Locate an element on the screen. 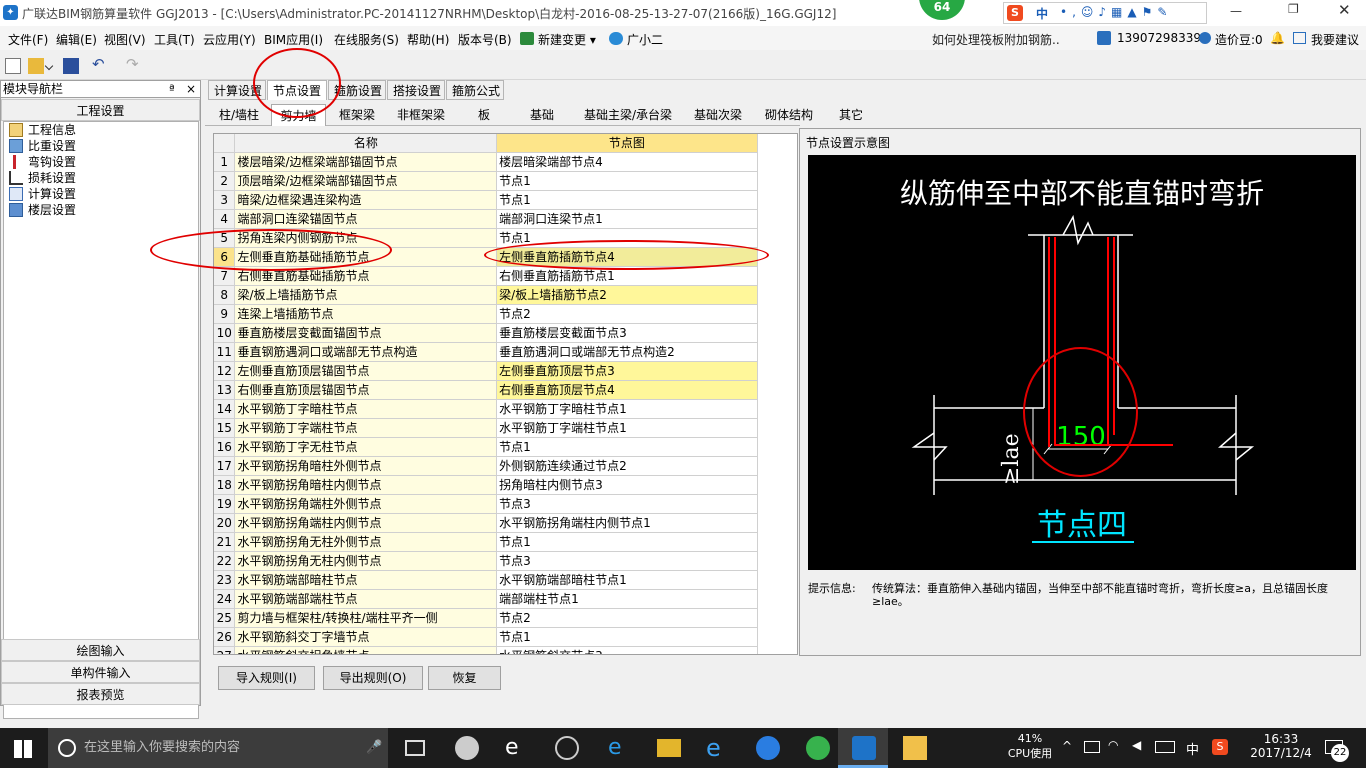 Image resolution: width=1366 pixels, height=768 pixels. subtab-column: 柱/墙柱 is located at coordinates (239, 115).